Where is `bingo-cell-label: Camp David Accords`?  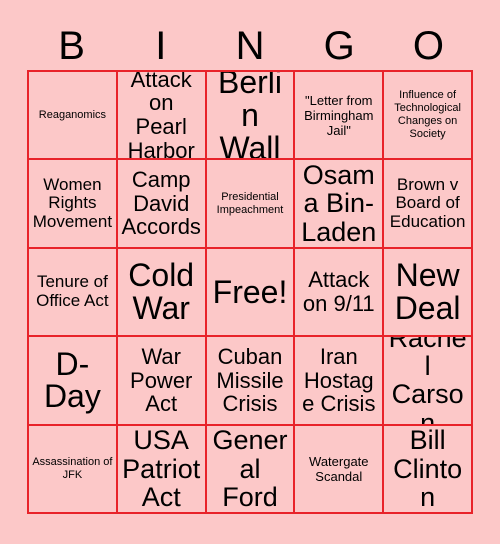 bingo-cell-label: Camp David Accords is located at coordinates (161, 203).